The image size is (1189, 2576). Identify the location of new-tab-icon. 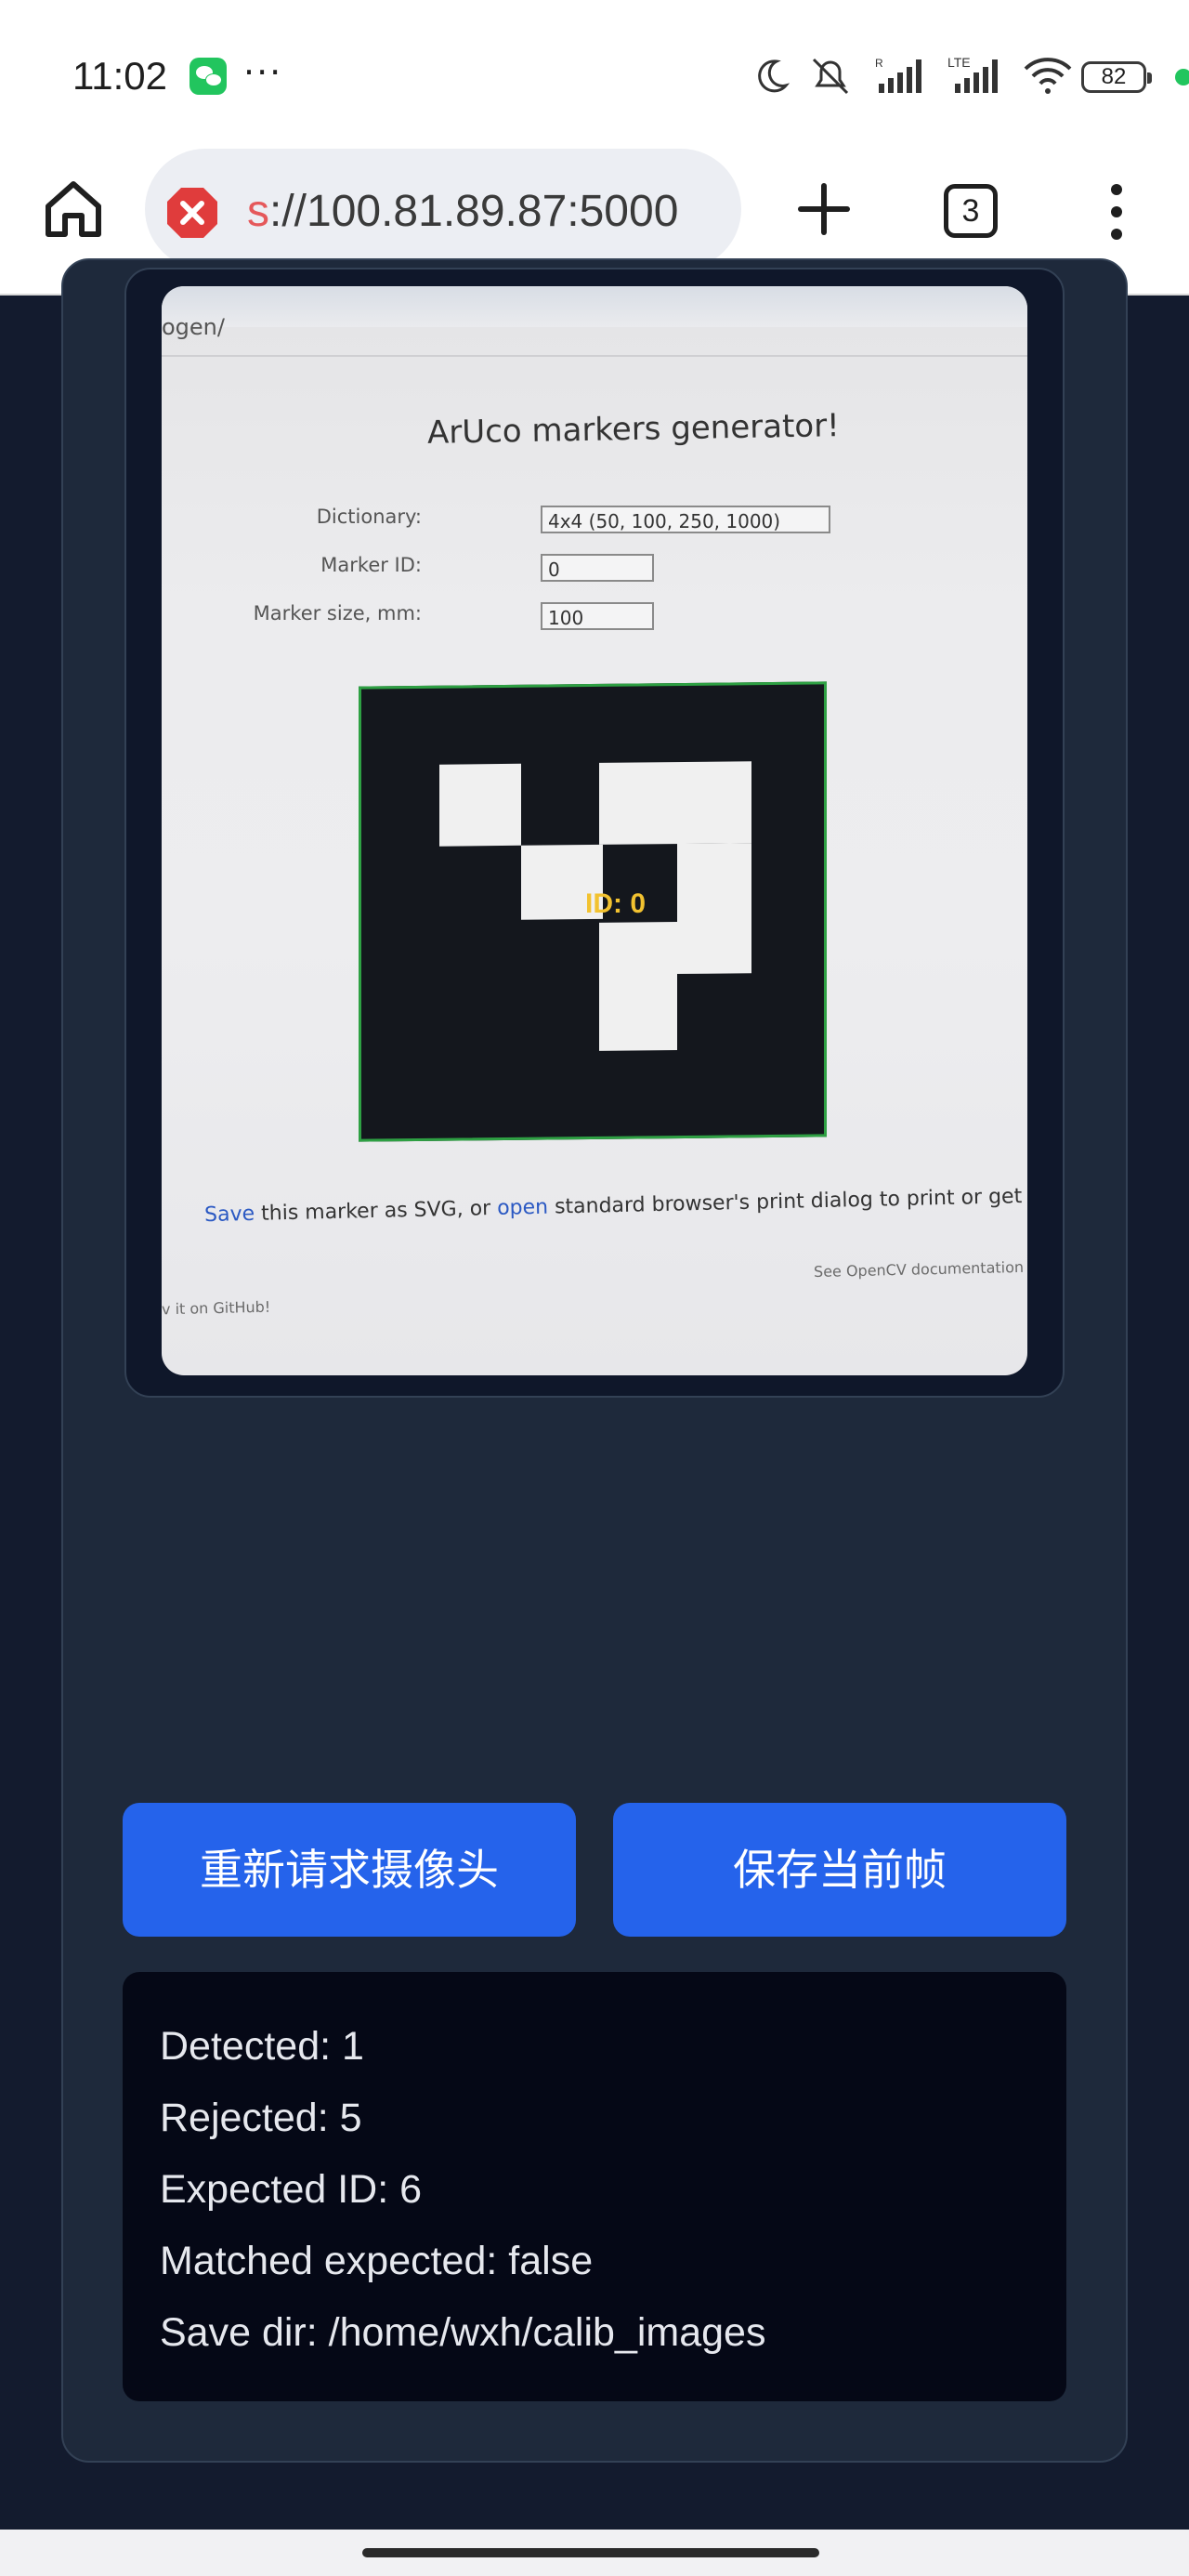
(824, 209).